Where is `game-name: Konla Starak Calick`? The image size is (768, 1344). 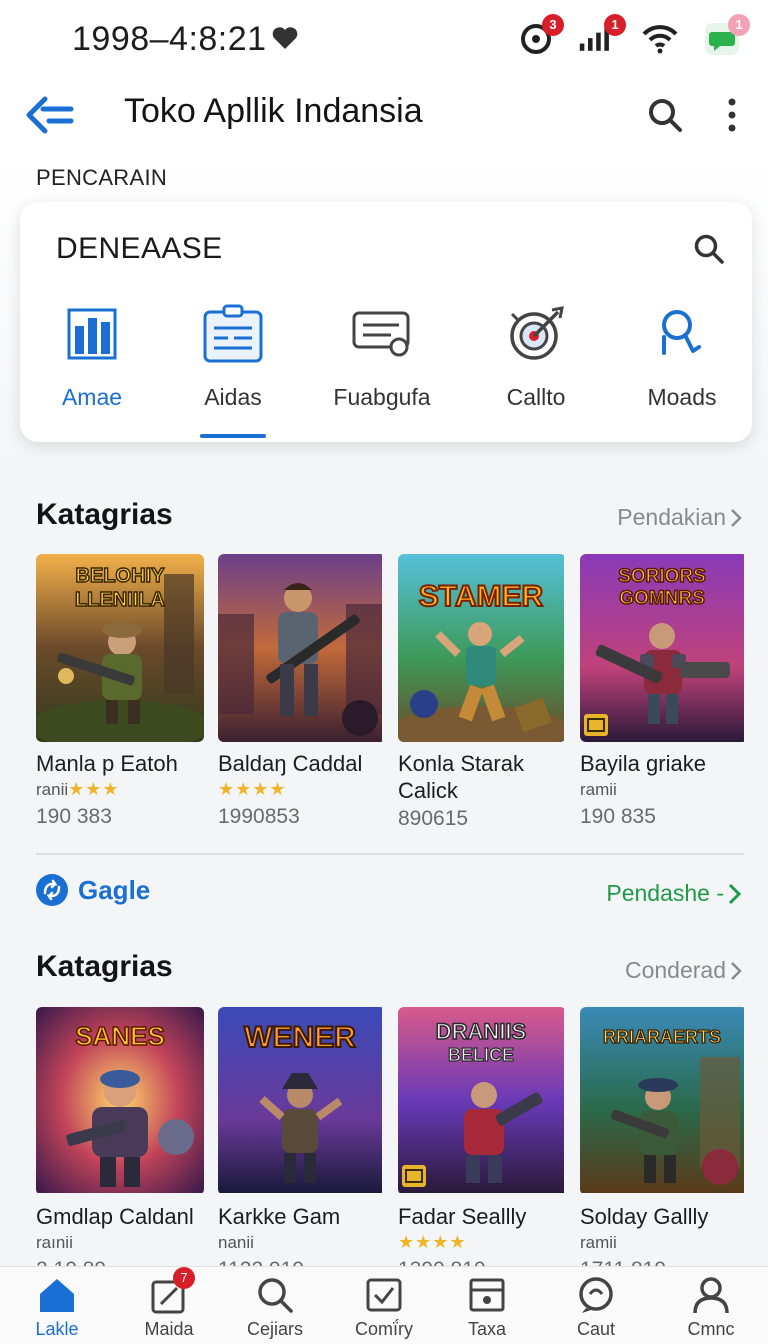 game-name: Konla Starak Calick is located at coordinates (461, 777).